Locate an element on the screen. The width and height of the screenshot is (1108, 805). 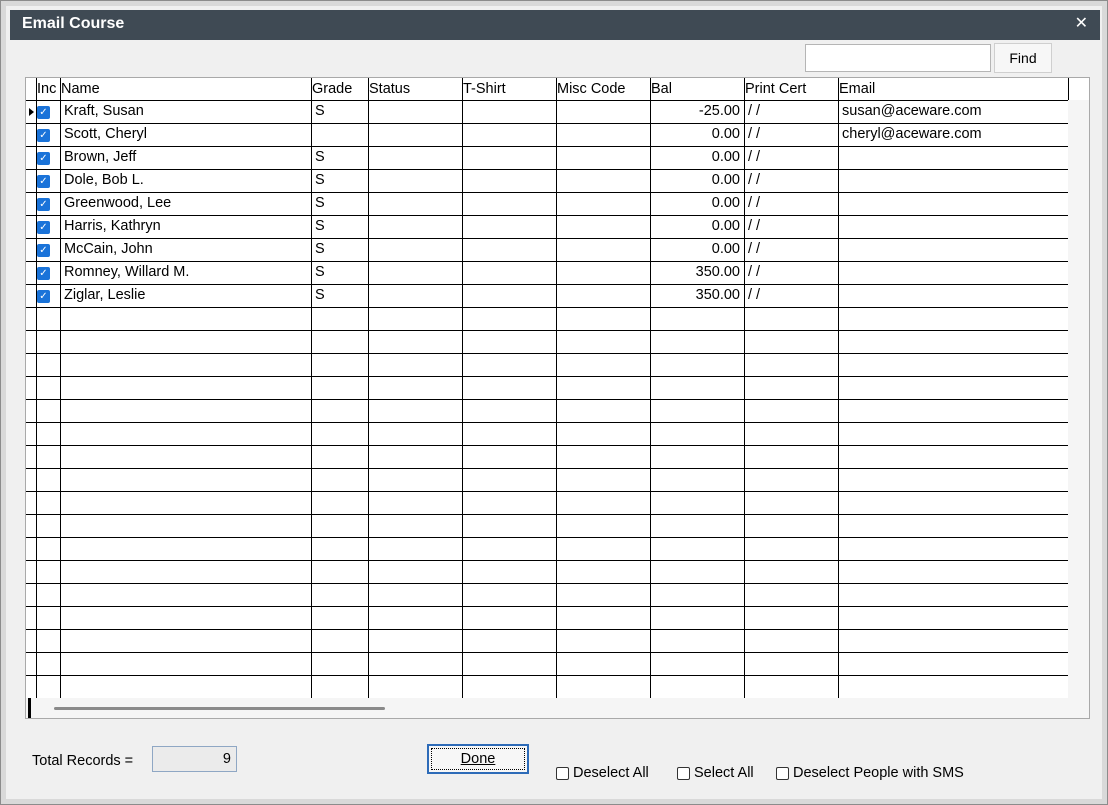
search-input is located at coordinates (898, 58).